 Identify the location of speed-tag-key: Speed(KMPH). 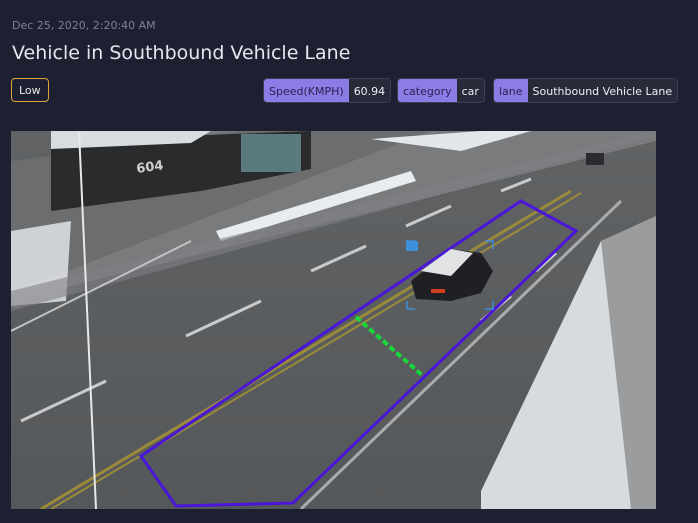
(306, 90).